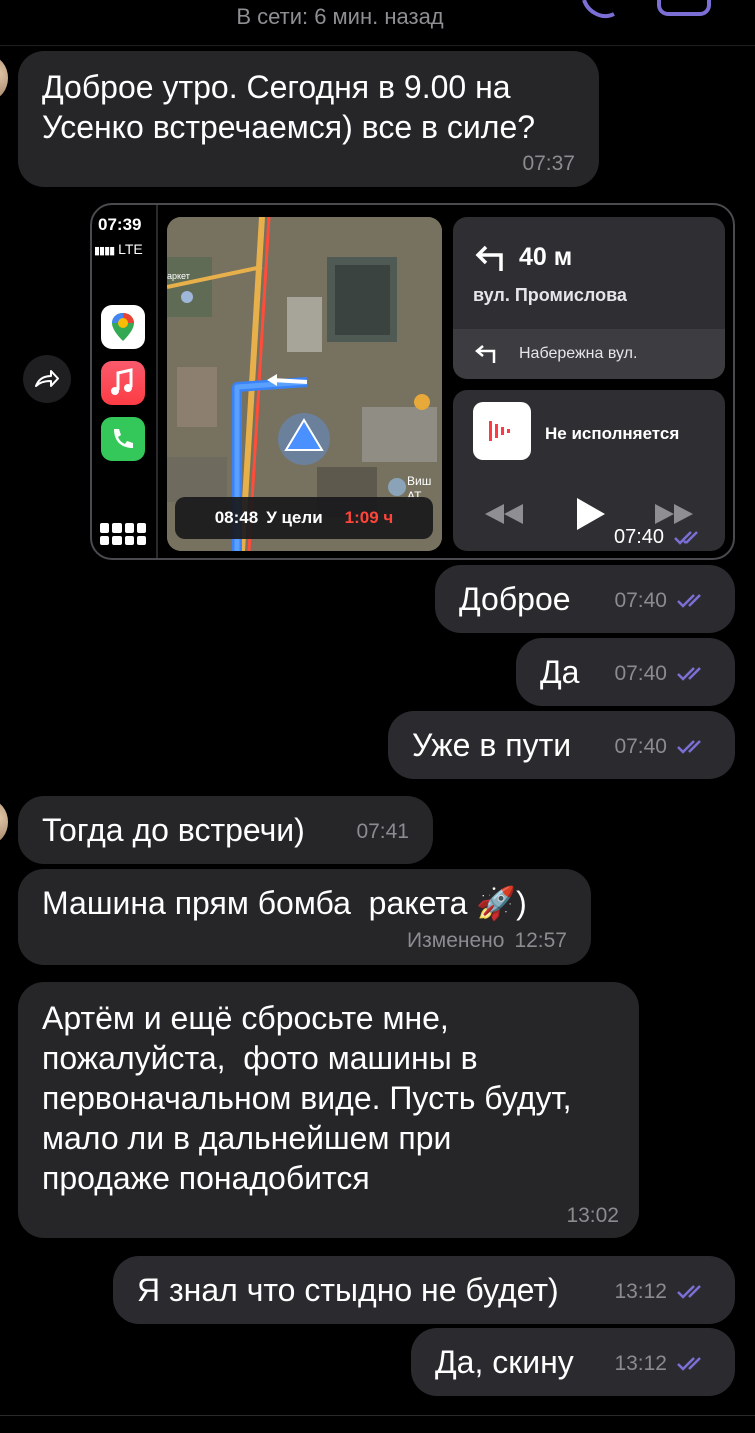  I want to click on turn-distance: 40 м, so click(546, 257).